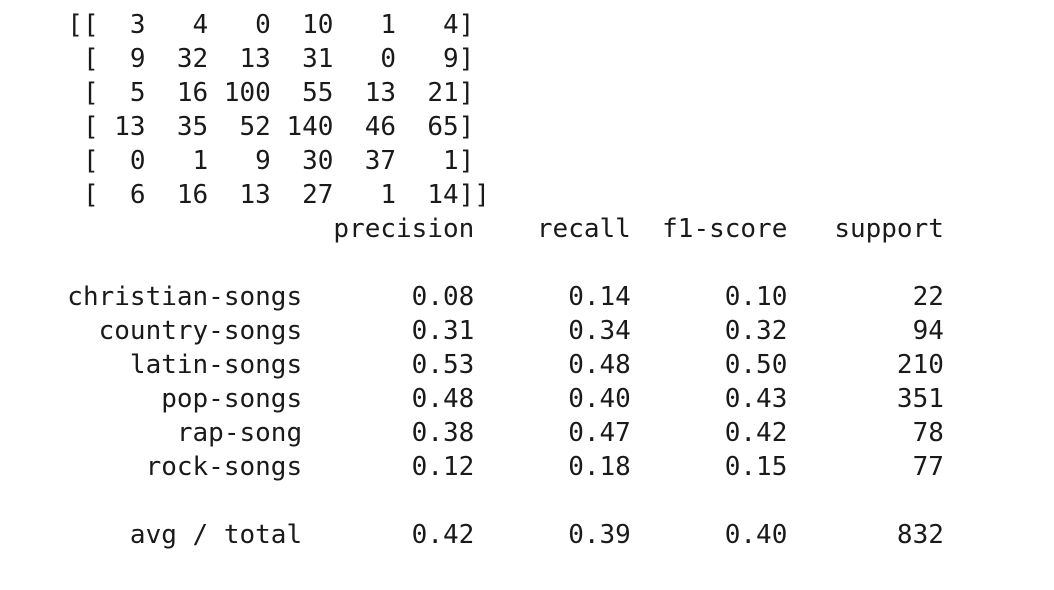  What do you see at coordinates (490, 297) in the screenshot?
I see `report-row-christian-songs: christian-songs 0.08 0.14 0.10 22` at bounding box center [490, 297].